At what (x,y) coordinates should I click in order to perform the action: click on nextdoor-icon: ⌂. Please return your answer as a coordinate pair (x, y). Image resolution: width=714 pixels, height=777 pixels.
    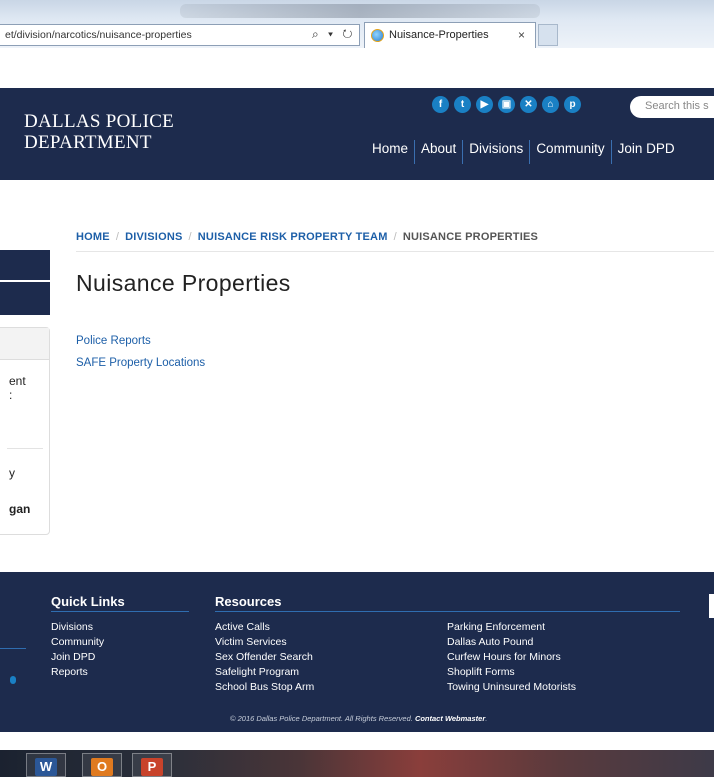
    Looking at the image, I should click on (550, 104).